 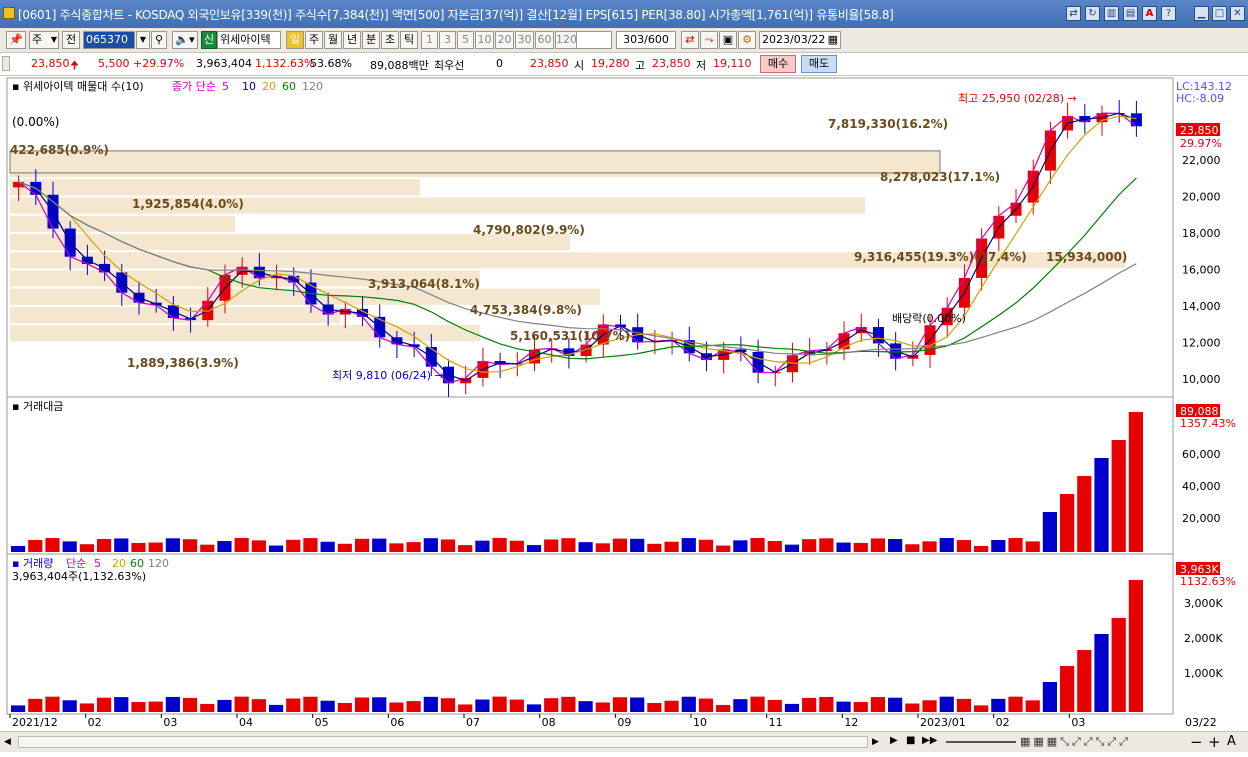 I want to click on profile-band, so click(x=122, y=223).